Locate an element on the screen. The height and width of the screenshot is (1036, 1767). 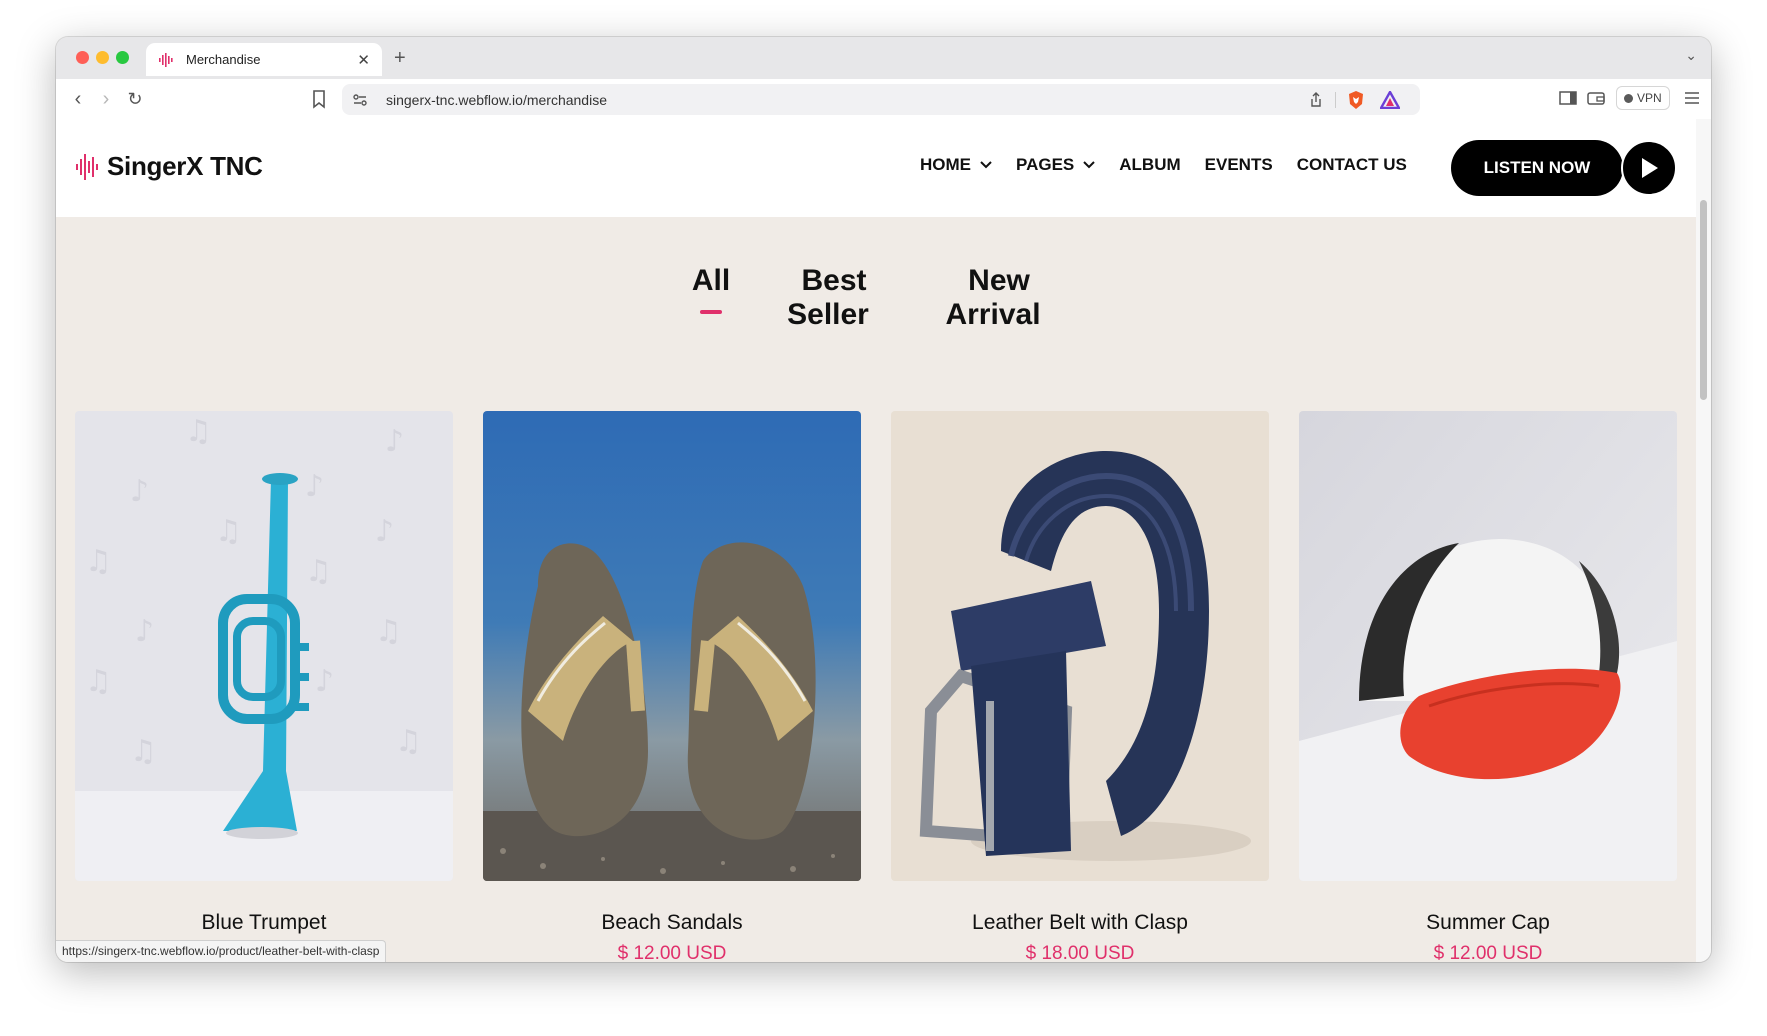
nav-label-home: HOME is located at coordinates (945, 164).